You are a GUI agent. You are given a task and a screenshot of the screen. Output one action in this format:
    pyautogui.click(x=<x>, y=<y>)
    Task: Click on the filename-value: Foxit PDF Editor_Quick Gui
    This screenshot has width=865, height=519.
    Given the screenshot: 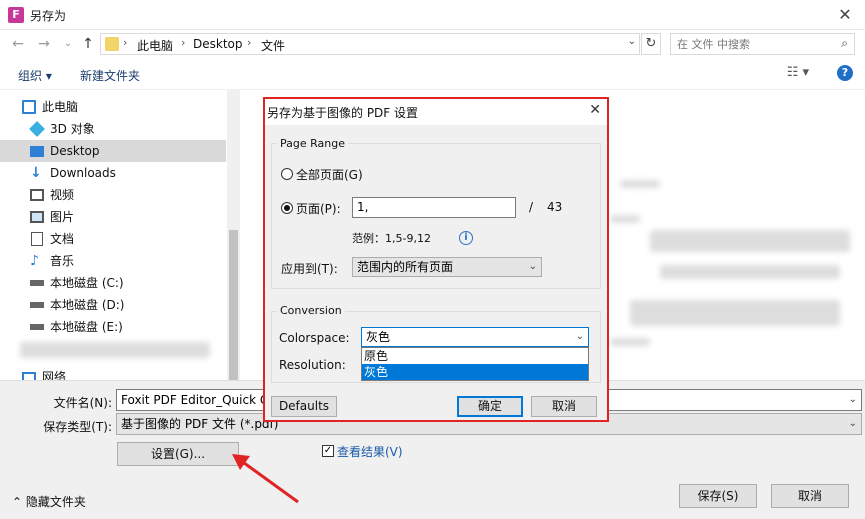 What is the action you would take?
    pyautogui.click(x=201, y=400)
    